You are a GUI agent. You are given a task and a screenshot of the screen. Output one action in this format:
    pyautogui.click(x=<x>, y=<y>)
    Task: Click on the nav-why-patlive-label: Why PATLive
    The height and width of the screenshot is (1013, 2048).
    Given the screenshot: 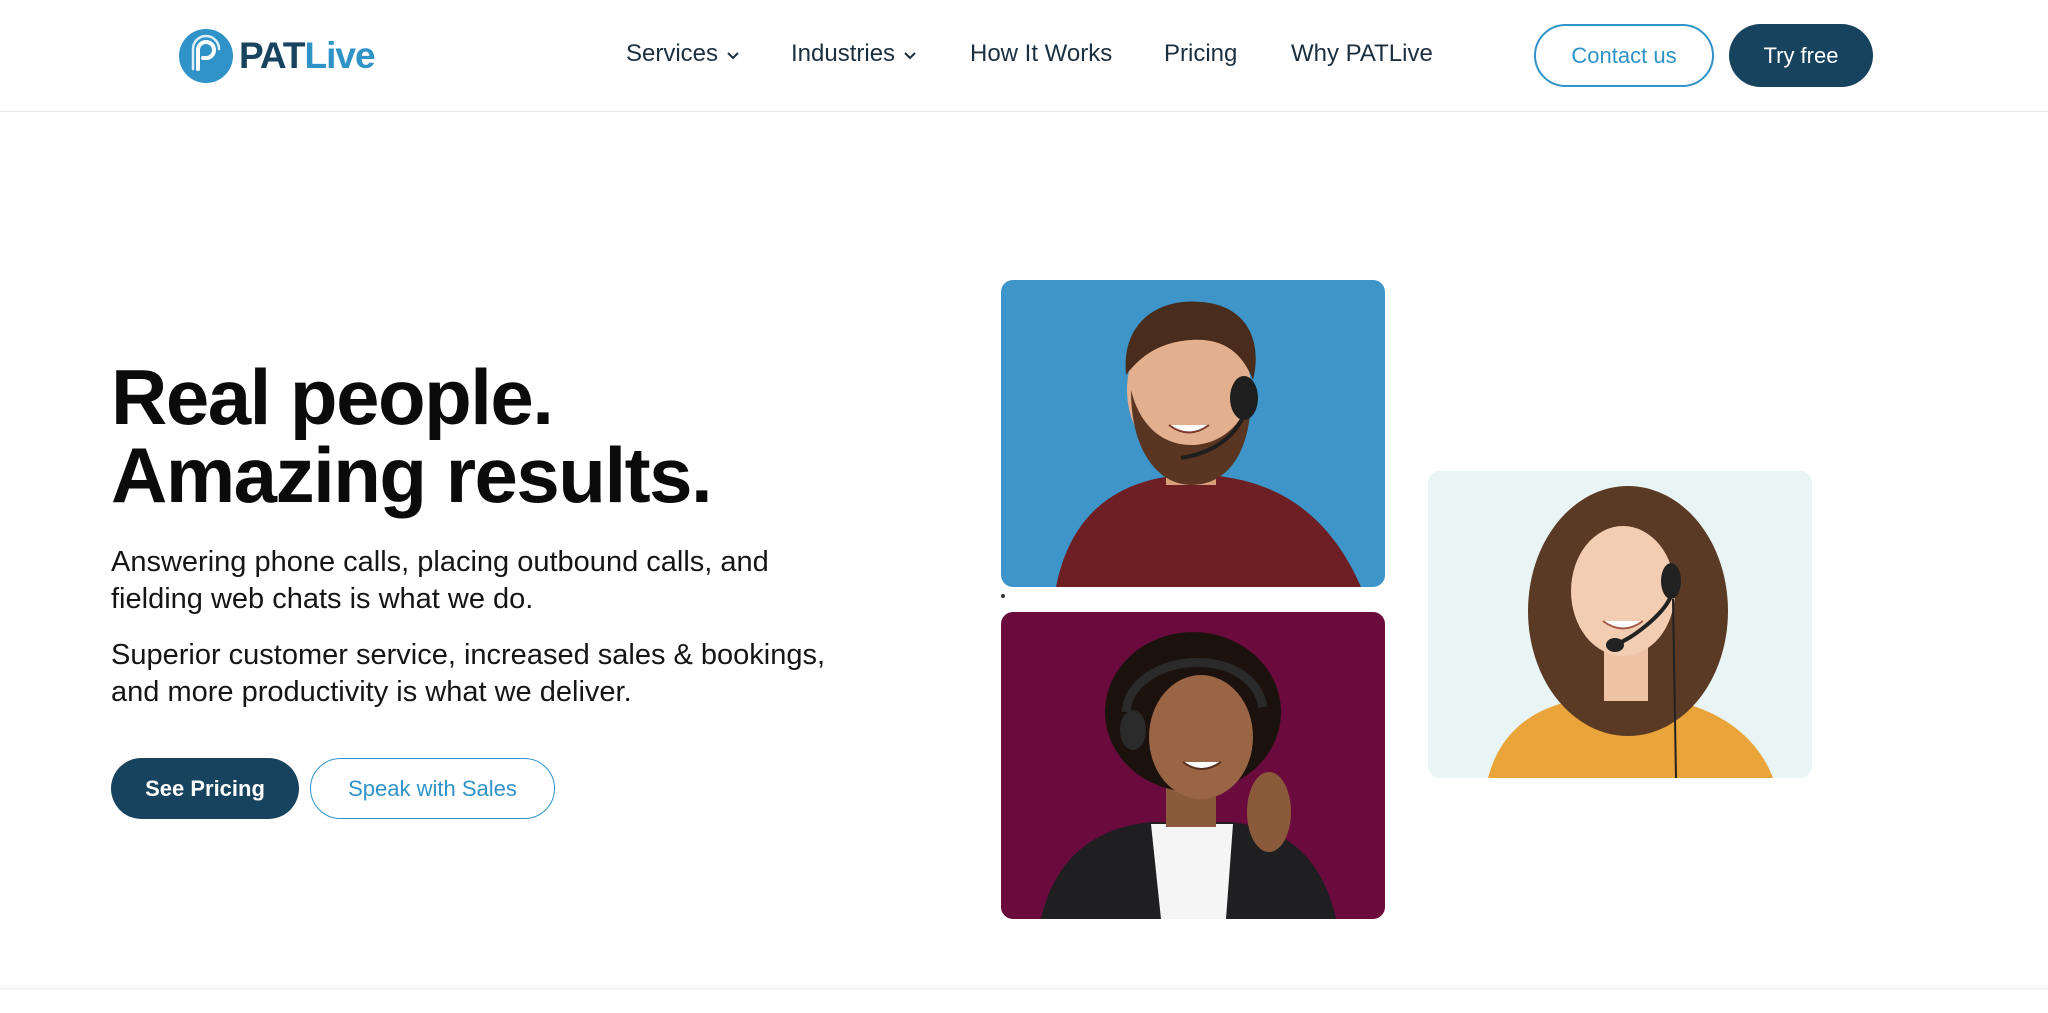 What is the action you would take?
    pyautogui.click(x=1362, y=53)
    